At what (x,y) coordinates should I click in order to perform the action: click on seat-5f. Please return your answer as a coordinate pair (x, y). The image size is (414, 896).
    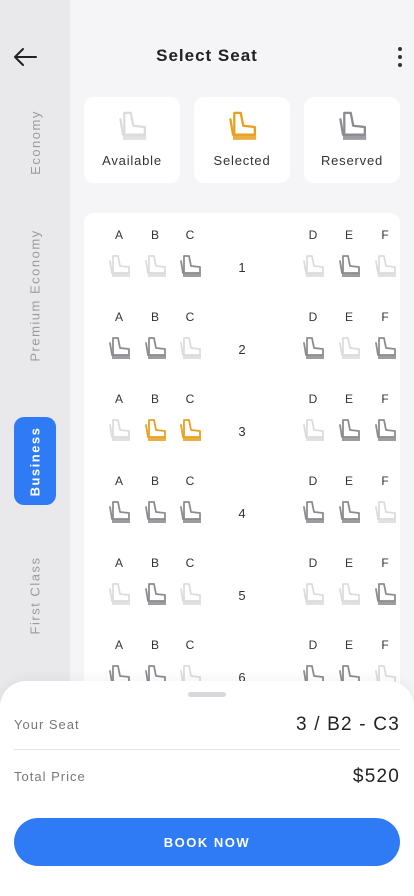
    Looking at the image, I should click on (385, 595).